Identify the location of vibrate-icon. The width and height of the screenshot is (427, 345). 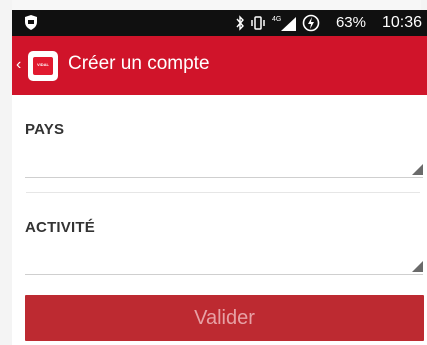
(258, 23).